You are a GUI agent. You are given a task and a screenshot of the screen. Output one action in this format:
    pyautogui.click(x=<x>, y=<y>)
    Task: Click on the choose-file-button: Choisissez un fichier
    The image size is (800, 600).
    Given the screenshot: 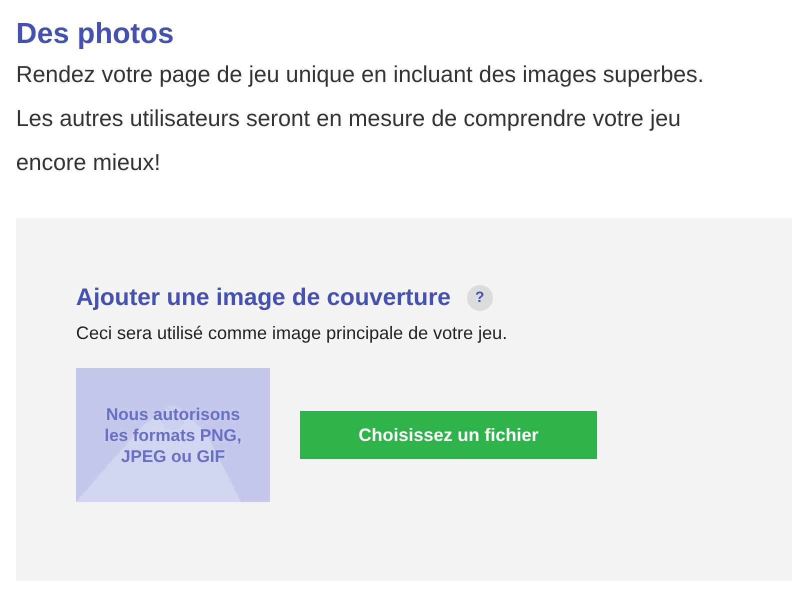 What is the action you would take?
    pyautogui.click(x=448, y=435)
    